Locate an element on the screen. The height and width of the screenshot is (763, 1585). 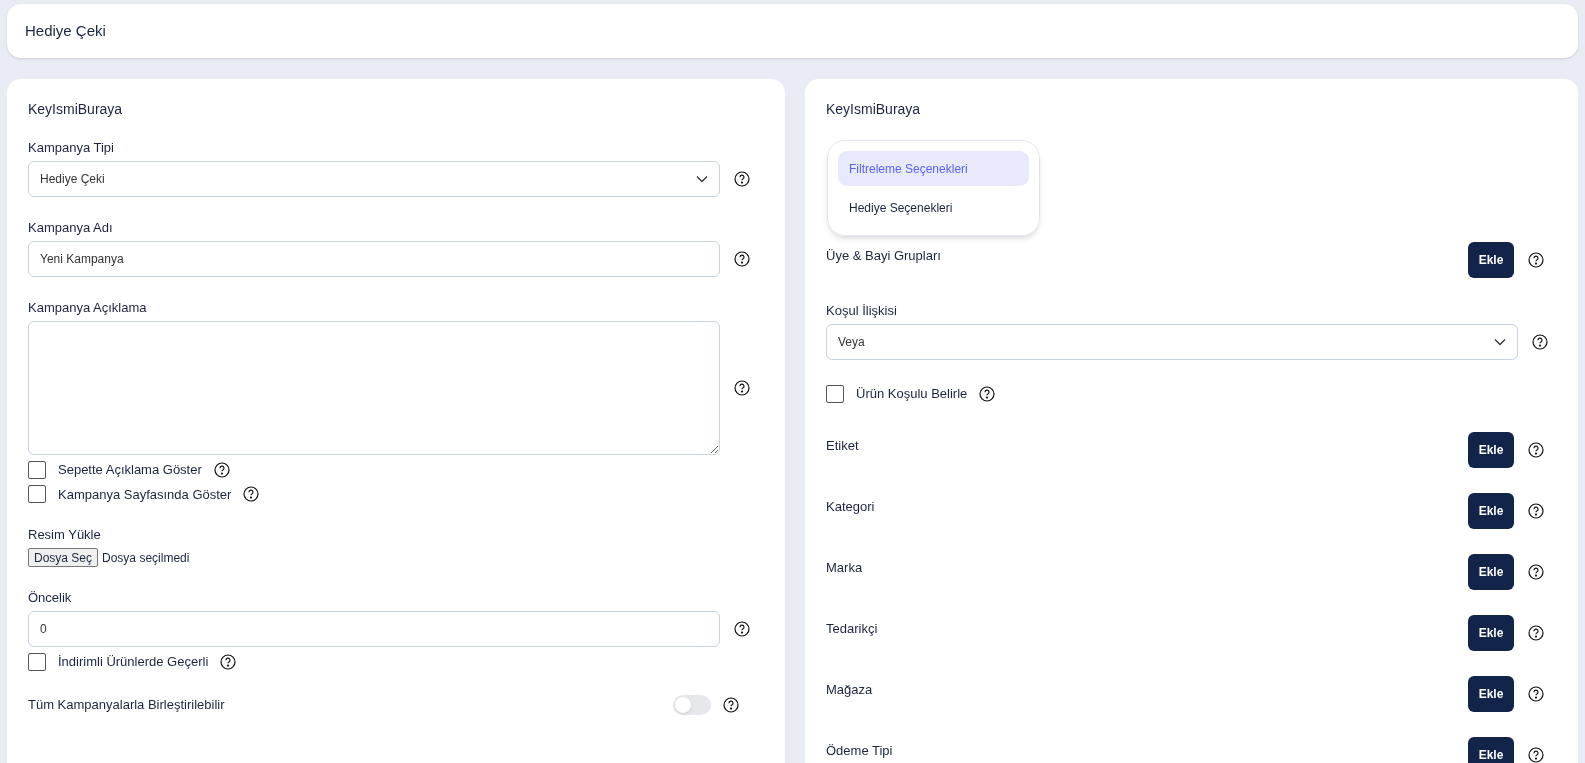
tab: Filtreleme Seçenekleri is located at coordinates (933, 168).